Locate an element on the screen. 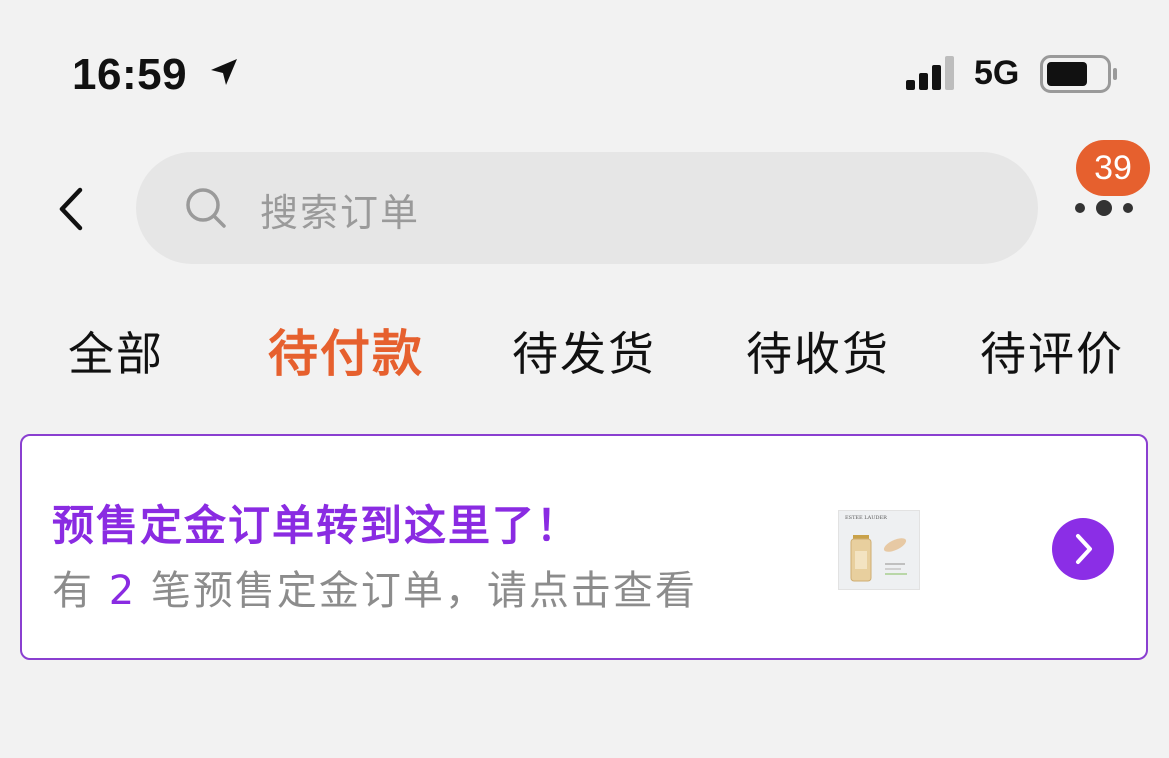  tab-pending-payment: 待付款 is located at coordinates (346, 350).